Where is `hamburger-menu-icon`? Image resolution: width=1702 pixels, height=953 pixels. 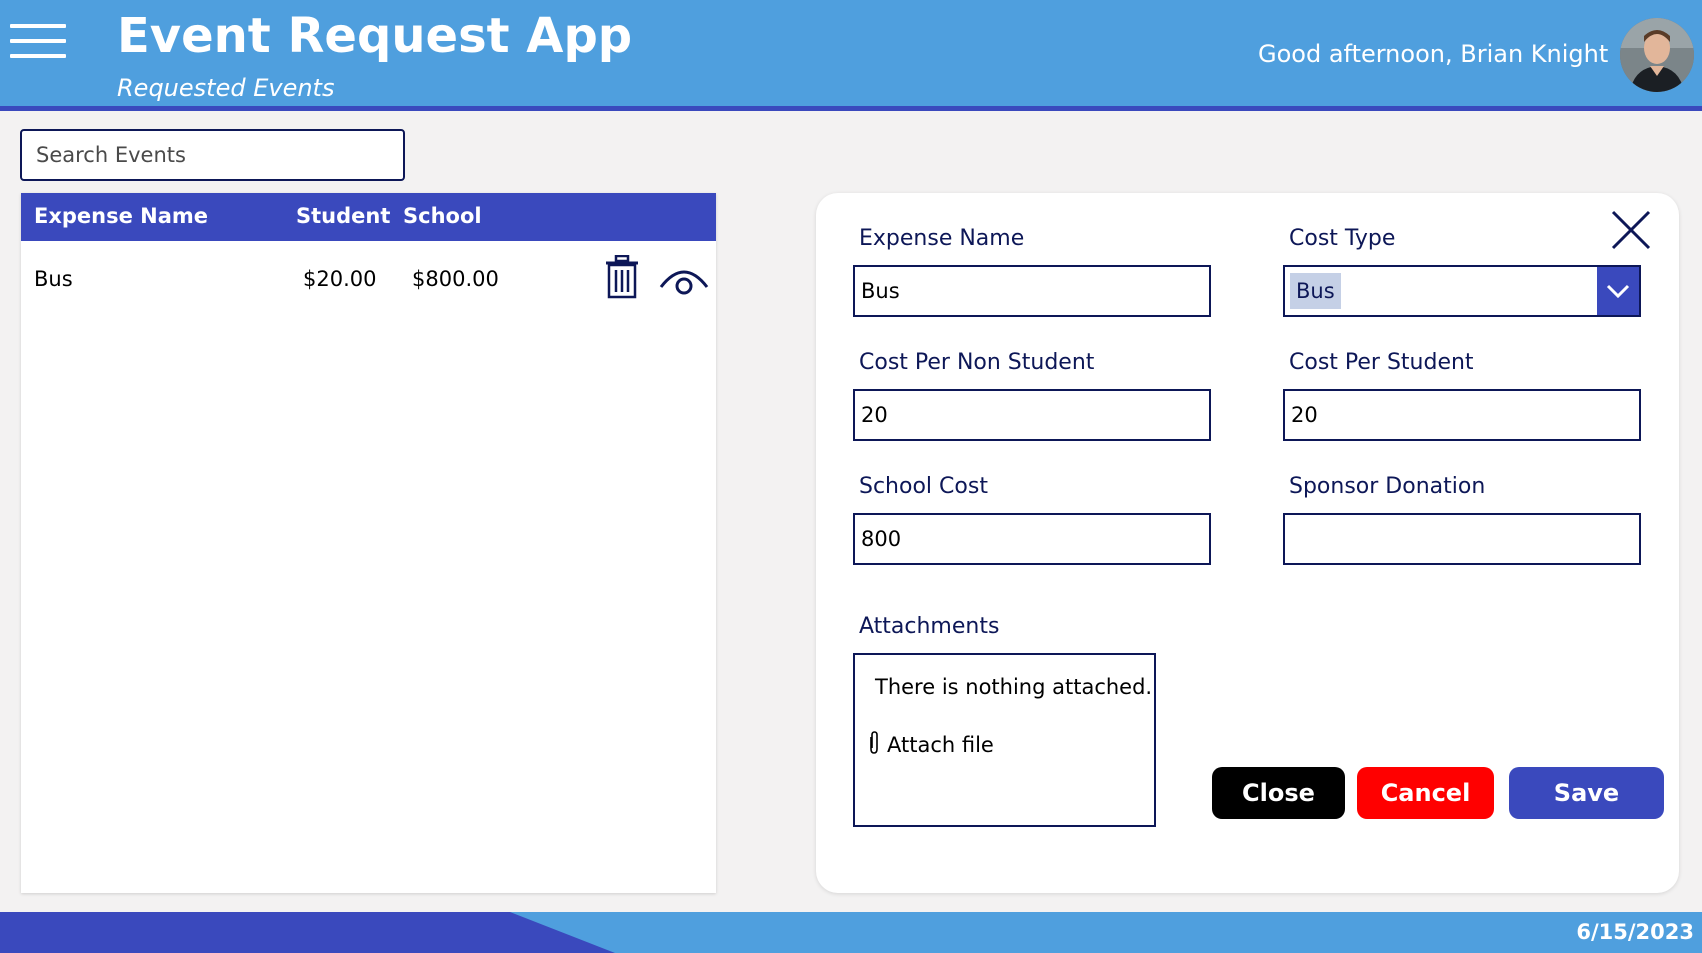 hamburger-menu-icon is located at coordinates (38, 42).